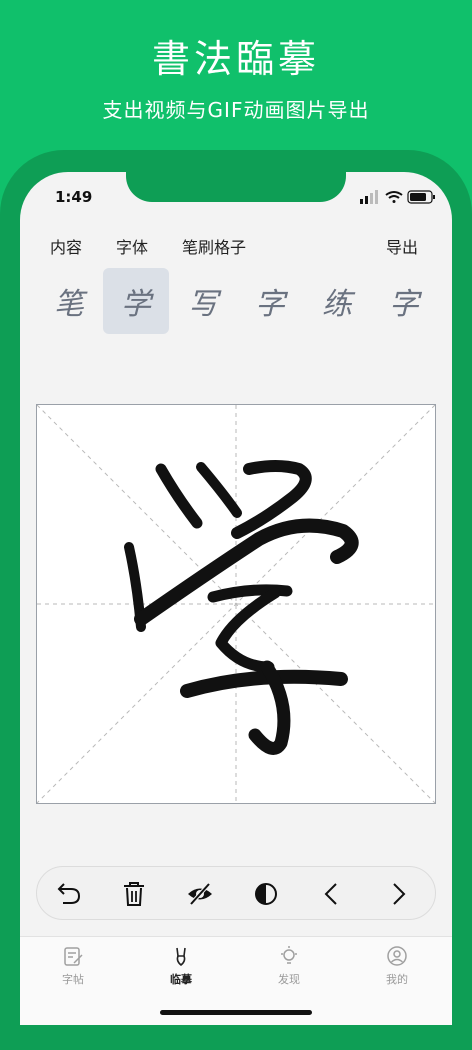 This screenshot has width=472, height=1050. I want to click on char-tab: 笔, so click(69, 301).